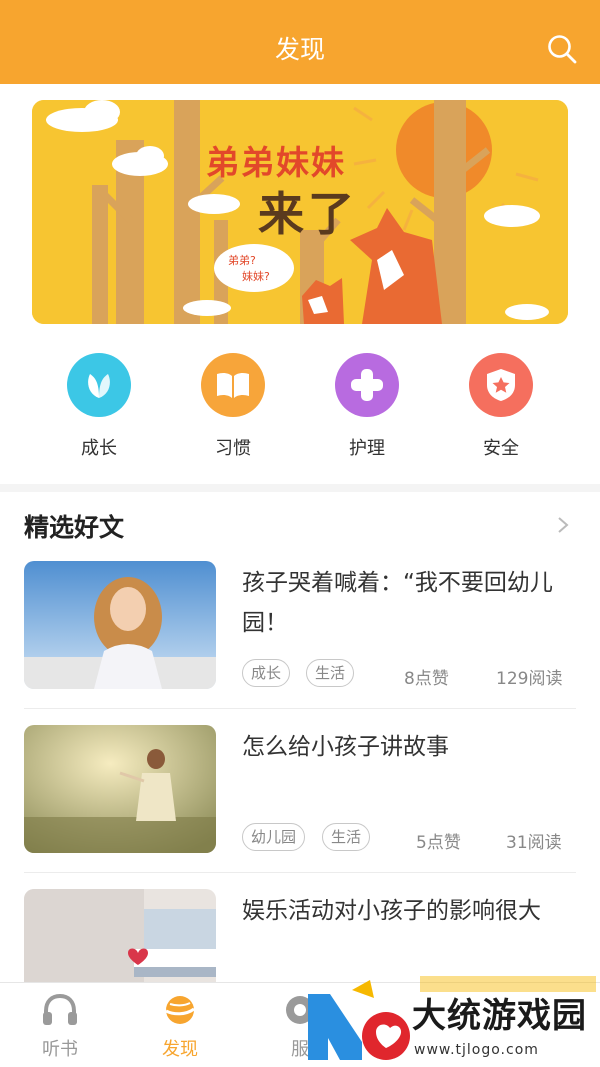  What do you see at coordinates (274, 837) in the screenshot?
I see `article-tag: 幼儿园` at bounding box center [274, 837].